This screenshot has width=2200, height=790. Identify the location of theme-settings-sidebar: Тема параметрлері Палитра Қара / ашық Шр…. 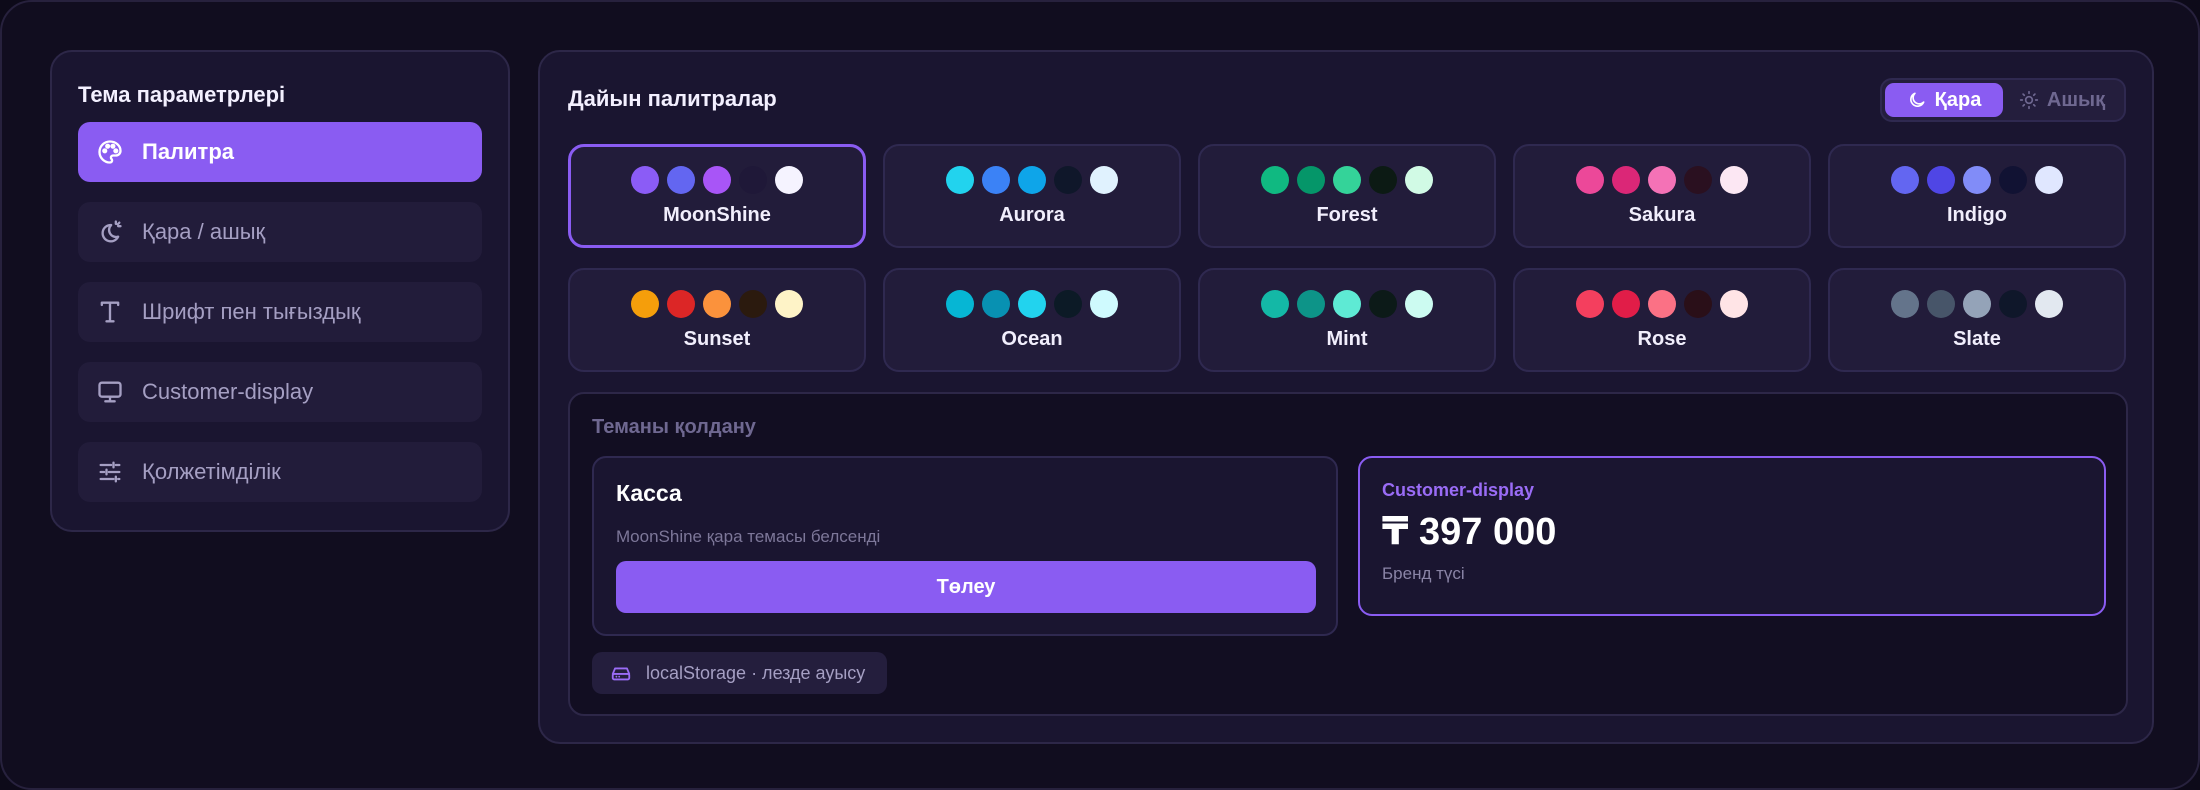
(280, 291).